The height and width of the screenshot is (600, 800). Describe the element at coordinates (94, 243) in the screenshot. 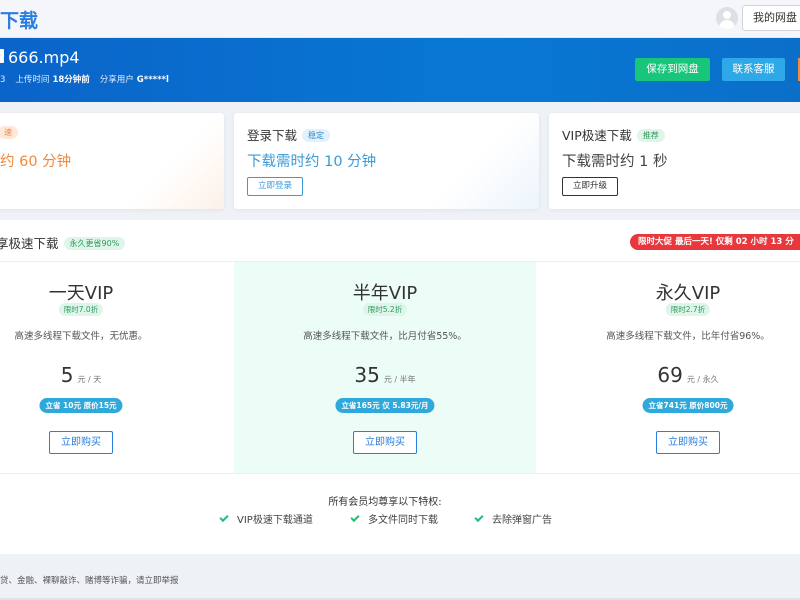

I see `vip-title-badge: 永久更省90%` at that location.